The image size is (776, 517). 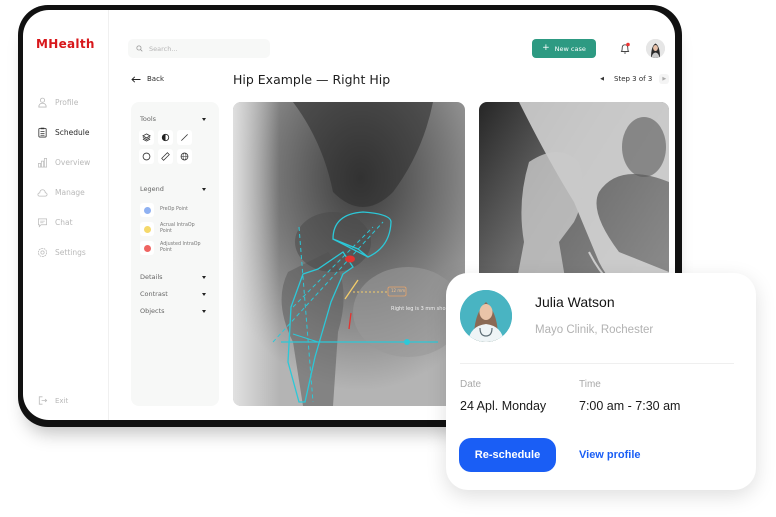 What do you see at coordinates (42, 132) in the screenshot?
I see `clipboard-icon` at bounding box center [42, 132].